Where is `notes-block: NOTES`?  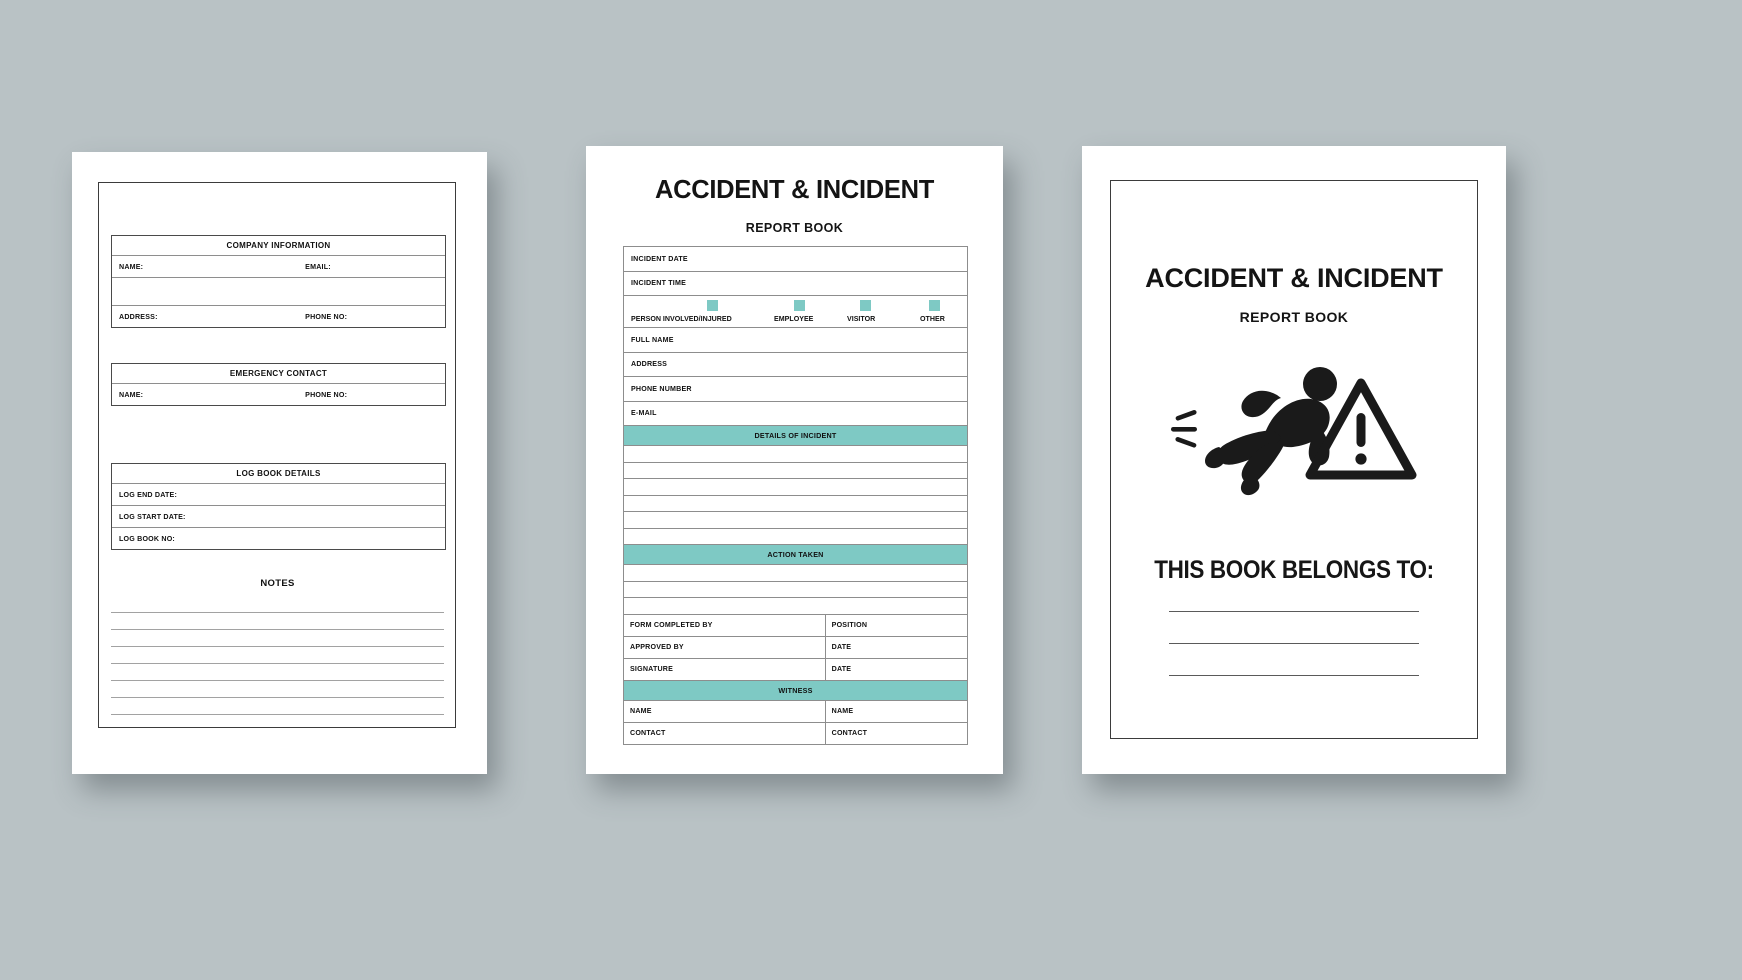
notes-block: NOTES is located at coordinates (277, 646).